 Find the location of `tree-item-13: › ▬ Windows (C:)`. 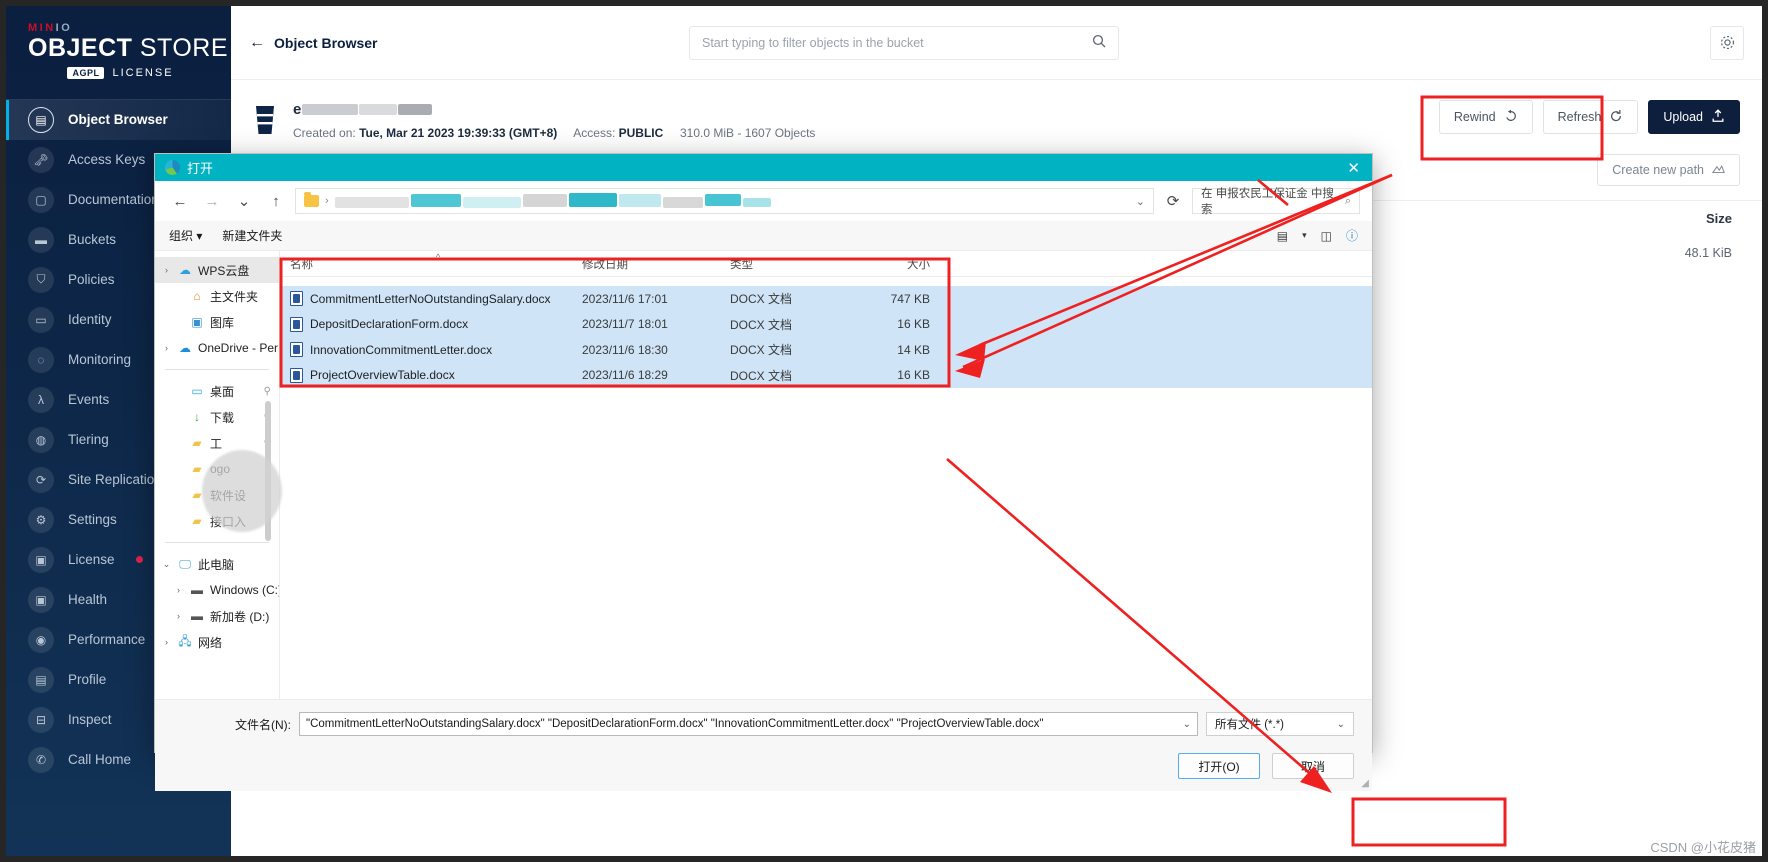

tree-item-13: › ▬ Windows (C:) is located at coordinates (217, 590).